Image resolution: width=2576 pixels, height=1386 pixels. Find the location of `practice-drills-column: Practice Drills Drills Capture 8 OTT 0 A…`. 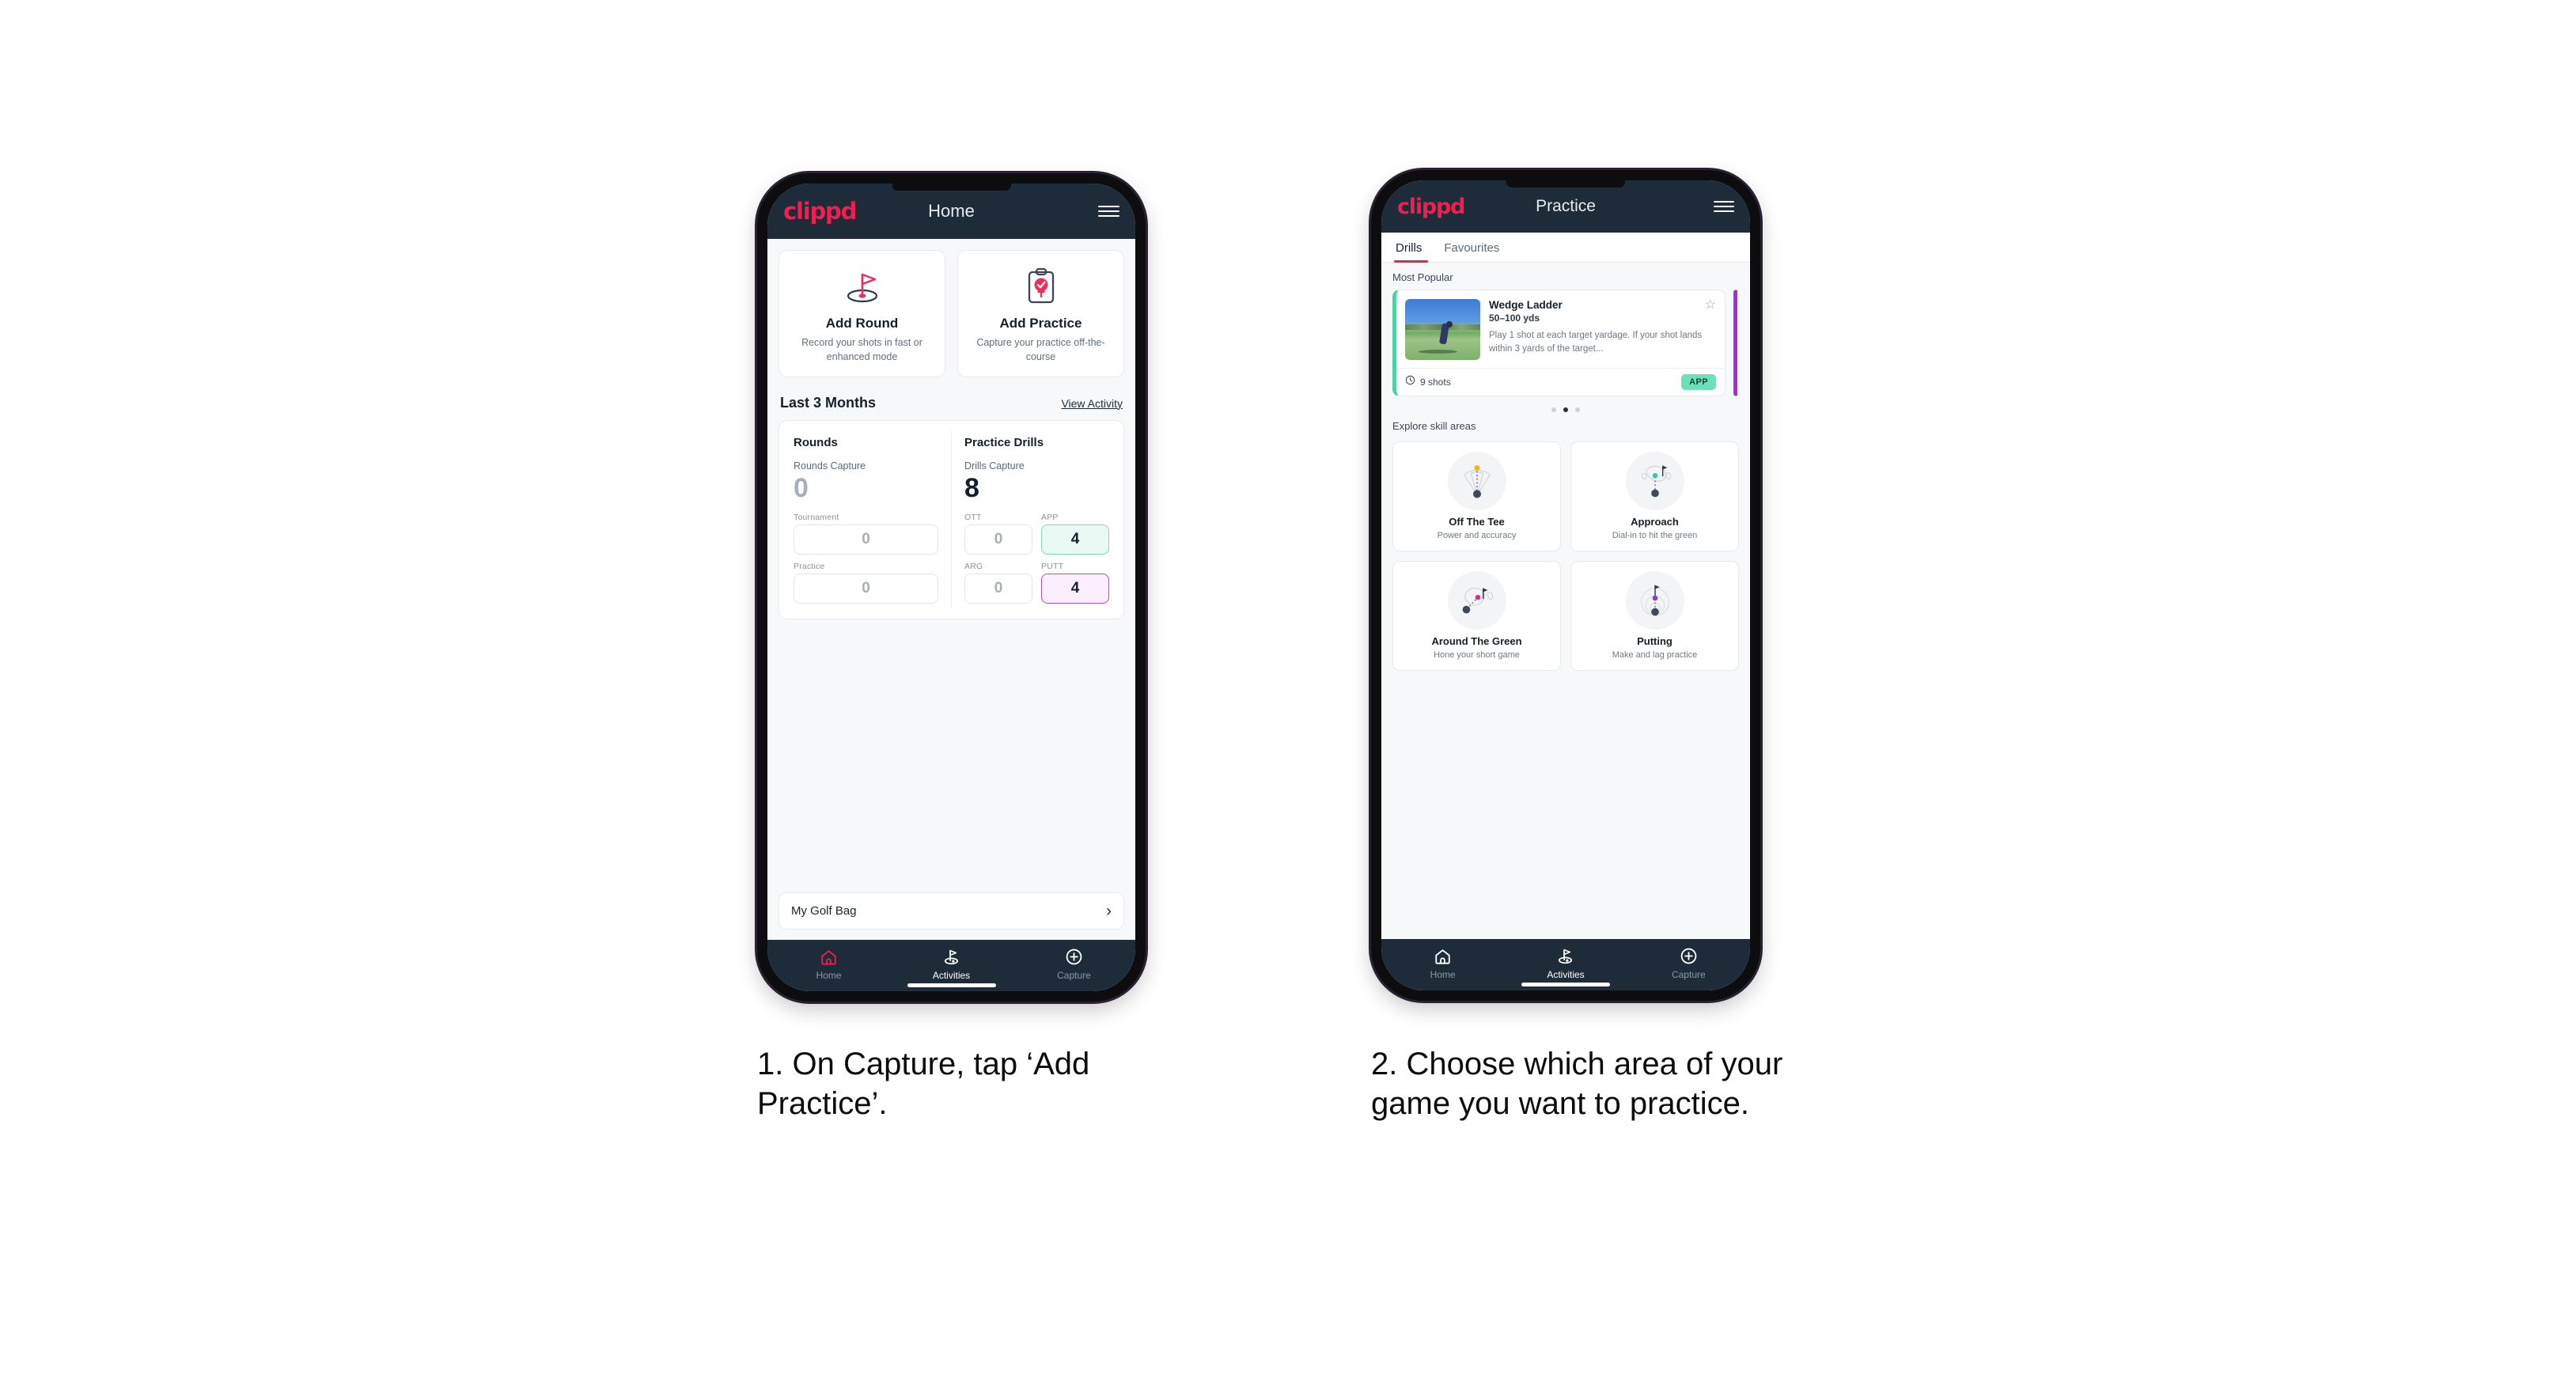

practice-drills-column: Practice Drills Drills Capture 8 OTT 0 A… is located at coordinates (1036, 519).